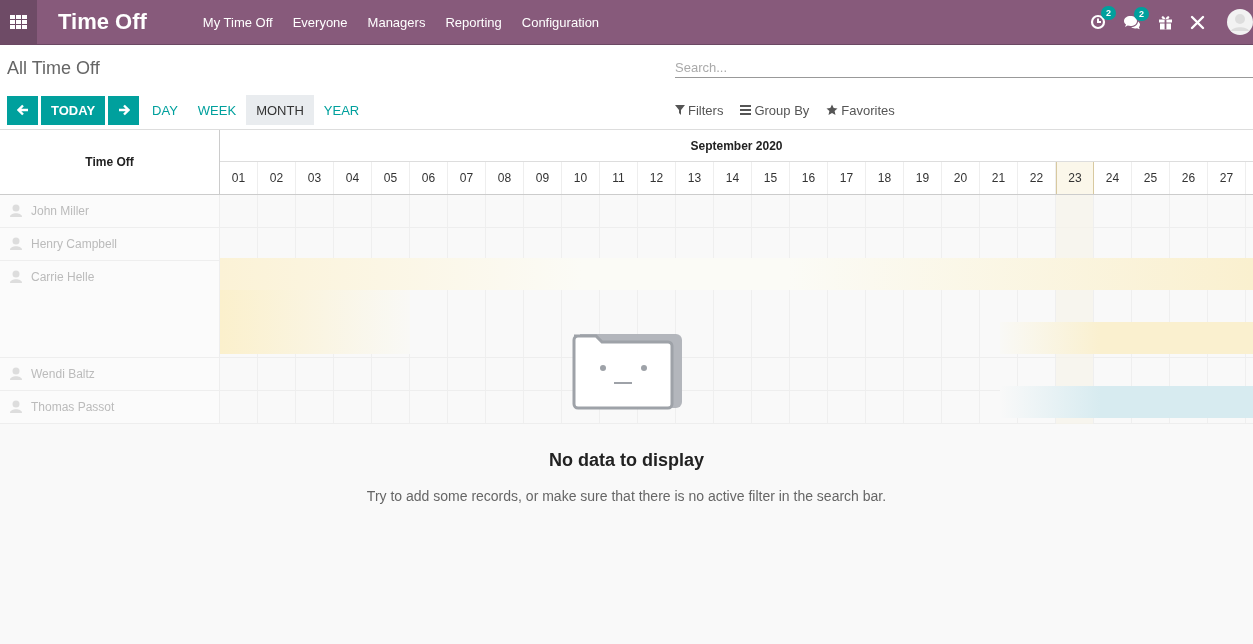 The height and width of the screenshot is (644, 1253). What do you see at coordinates (543, 178) in the screenshot?
I see `day-header: 09` at bounding box center [543, 178].